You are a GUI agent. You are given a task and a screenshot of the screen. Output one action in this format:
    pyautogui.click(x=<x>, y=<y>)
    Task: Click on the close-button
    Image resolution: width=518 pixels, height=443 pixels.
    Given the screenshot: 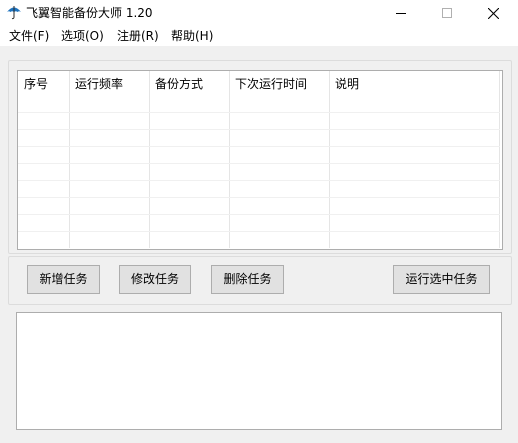 What is the action you would take?
    pyautogui.click(x=493, y=13)
    